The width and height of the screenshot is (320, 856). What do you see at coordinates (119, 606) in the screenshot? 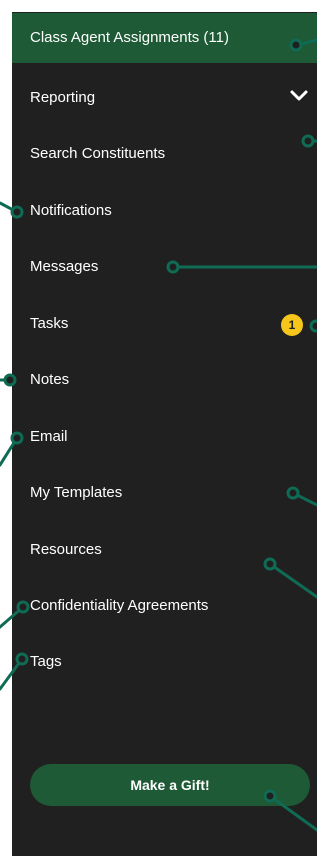
I see `sidebar-item-confidentiality-agreements: Confidentiality Agreements` at bounding box center [119, 606].